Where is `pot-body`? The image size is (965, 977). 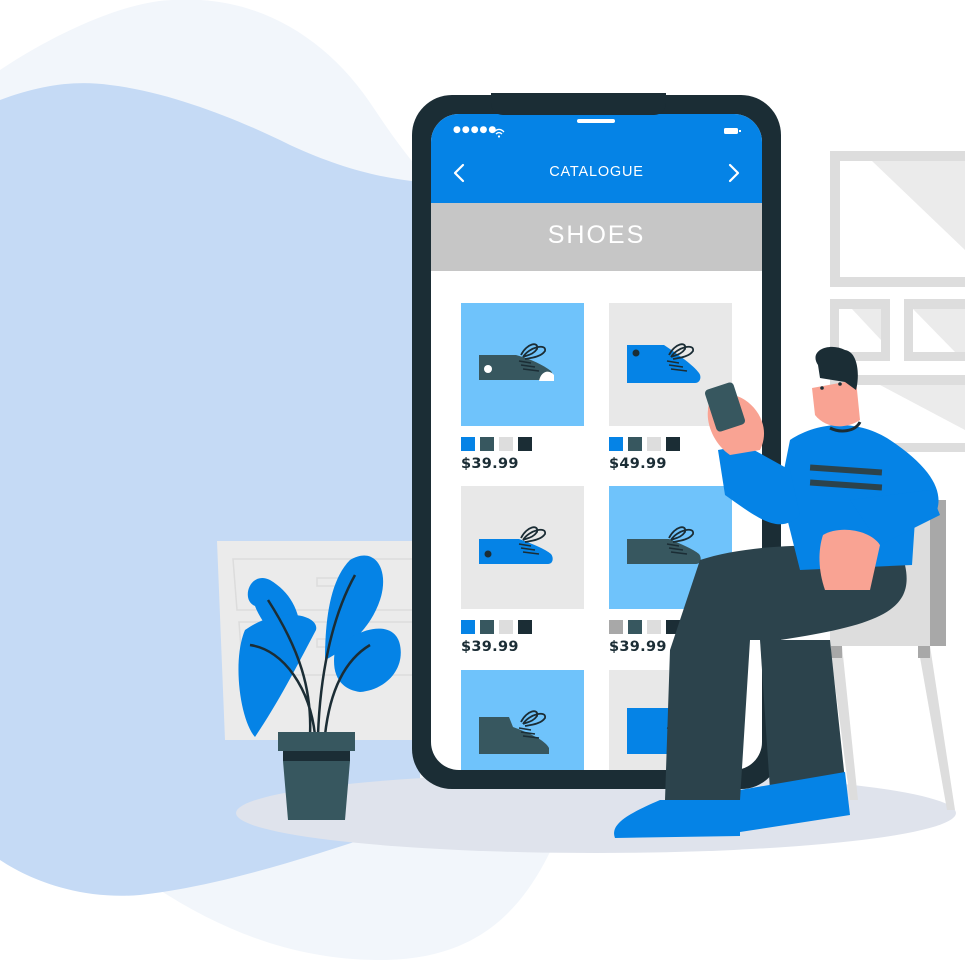 pot-body is located at coordinates (316, 790).